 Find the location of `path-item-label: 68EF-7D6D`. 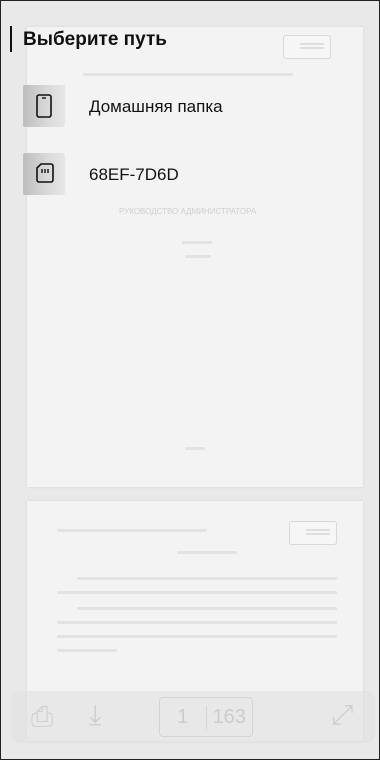

path-item-label: 68EF-7D6D is located at coordinates (134, 174).